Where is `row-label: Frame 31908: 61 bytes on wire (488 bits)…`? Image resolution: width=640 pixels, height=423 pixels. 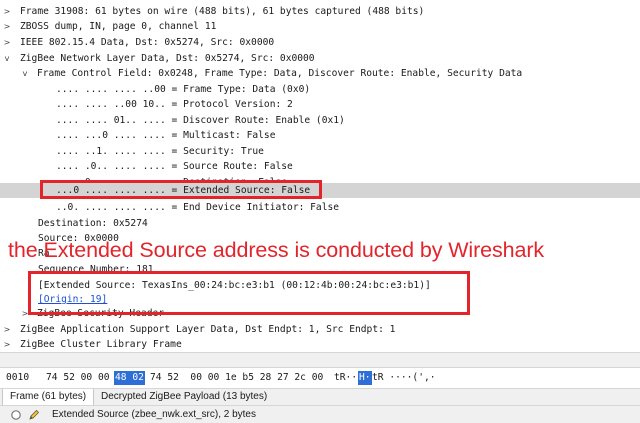
row-label: Frame 31908: 61 bytes on wire (488 bits)… is located at coordinates (222, 11).